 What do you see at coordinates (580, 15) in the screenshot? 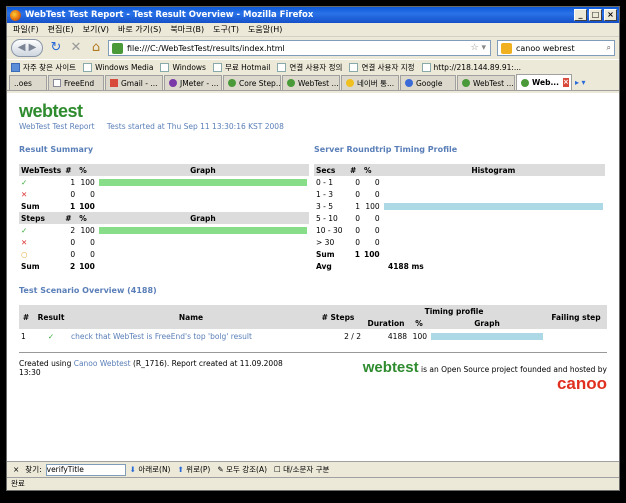
I see `minimize-button: _` at bounding box center [580, 15].